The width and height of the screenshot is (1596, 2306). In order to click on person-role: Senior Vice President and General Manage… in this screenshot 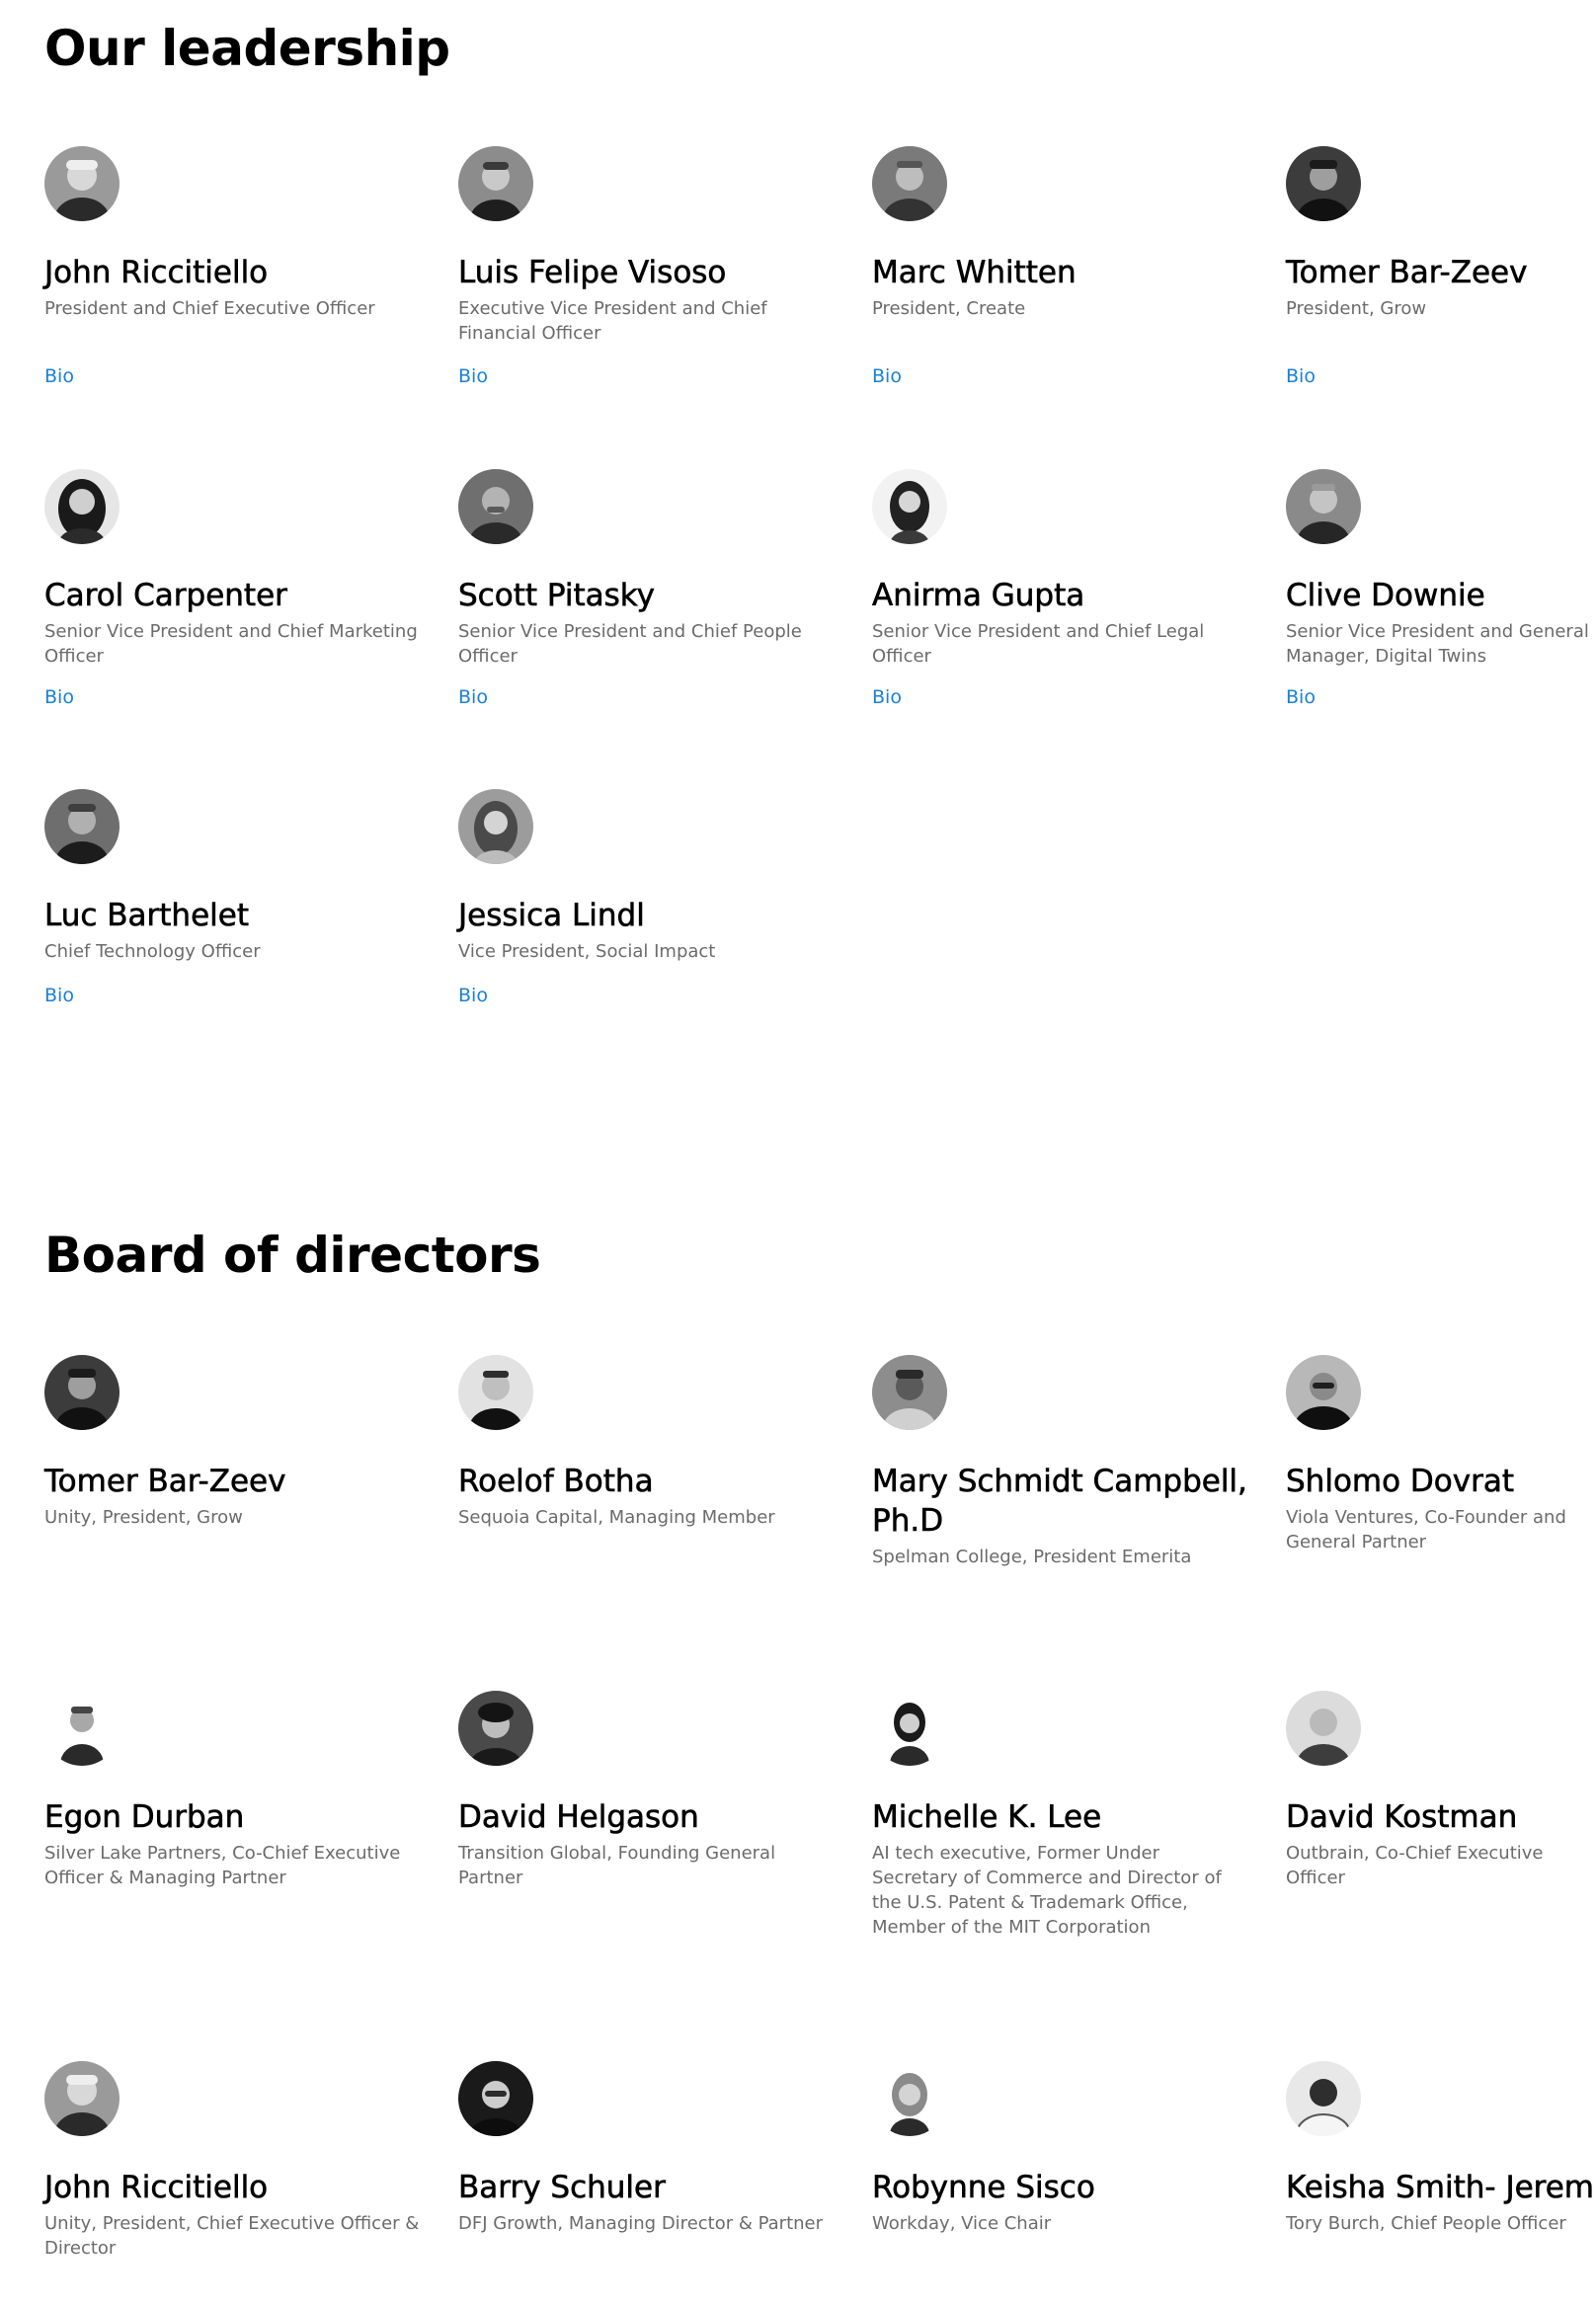, I will do `click(1437, 644)`.